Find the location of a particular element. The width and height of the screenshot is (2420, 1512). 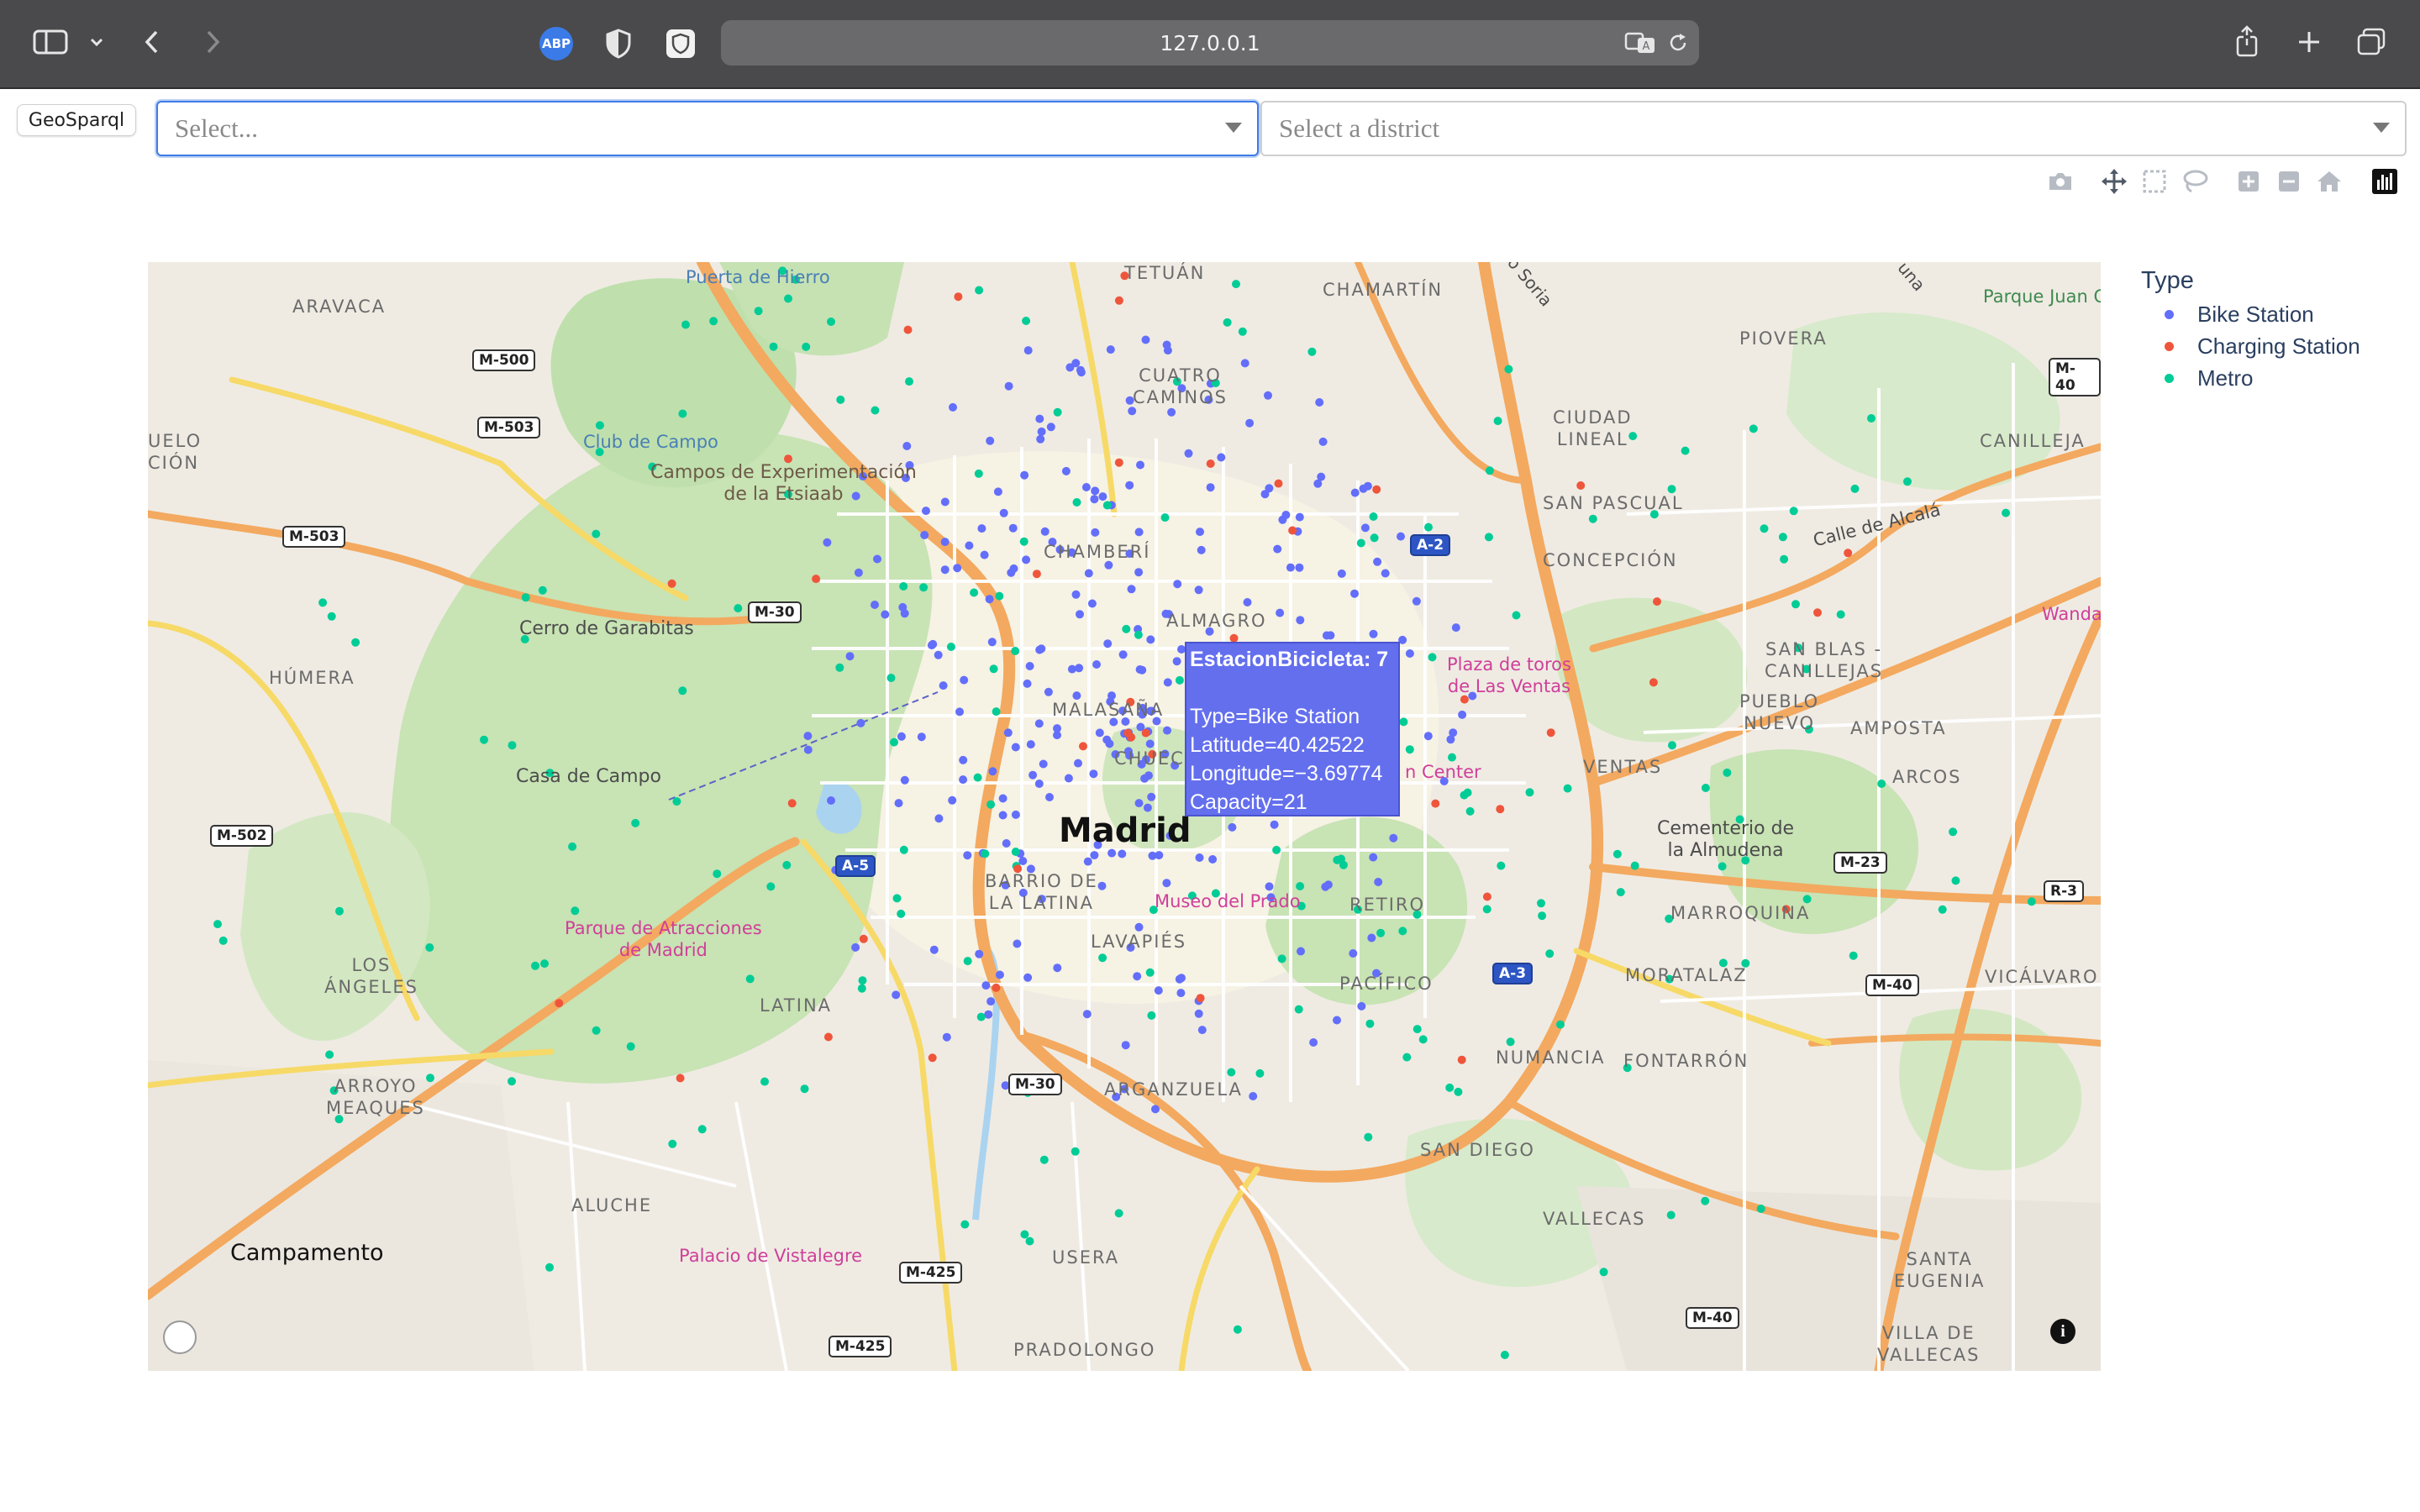

map-logo-icon is located at coordinates (180, 1337).